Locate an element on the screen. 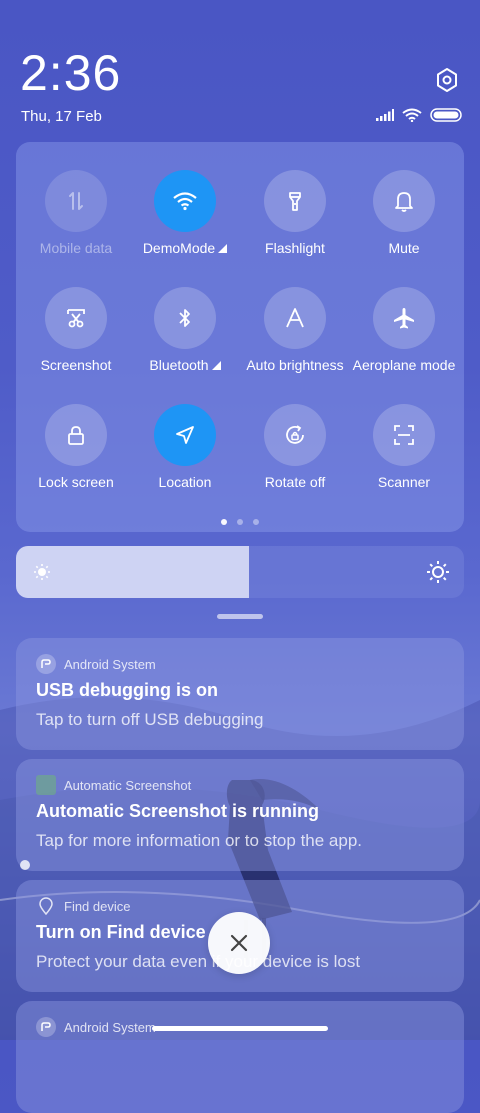  brightness-slider is located at coordinates (240, 572).